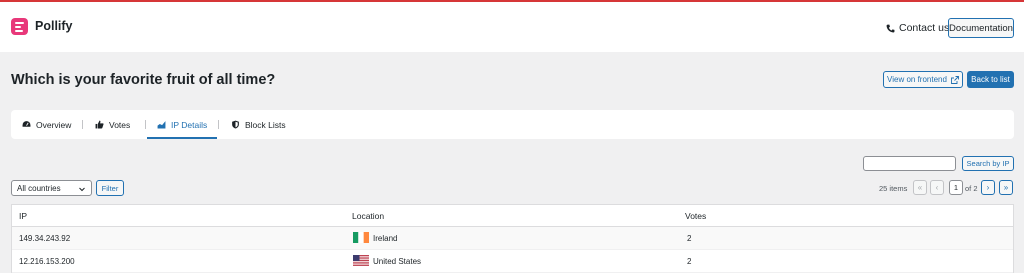  What do you see at coordinates (920, 187) in the screenshot?
I see `first-page-button: «` at bounding box center [920, 187].